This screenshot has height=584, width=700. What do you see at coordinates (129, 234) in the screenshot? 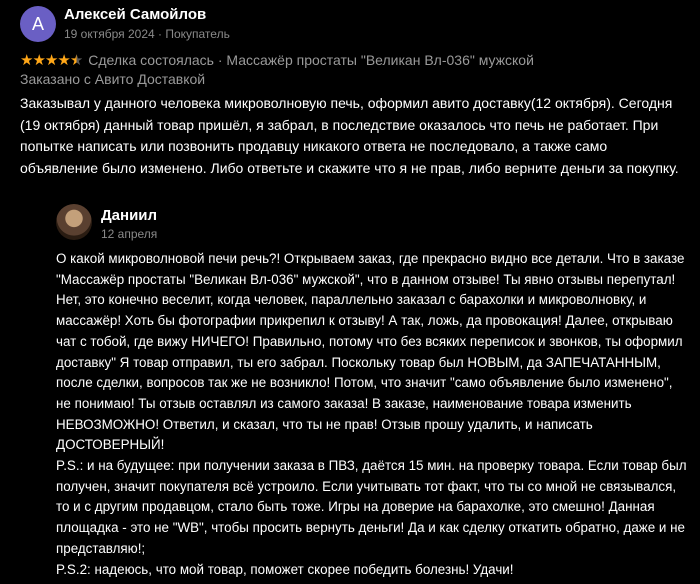
I see `reply-date: 12 апреля` at bounding box center [129, 234].